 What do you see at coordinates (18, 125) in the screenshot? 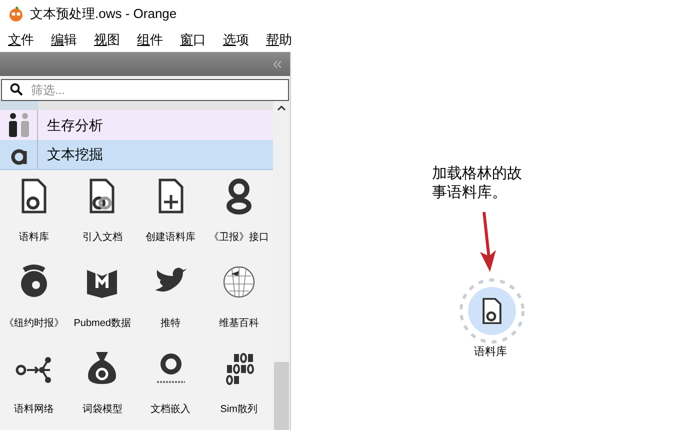
I see `people-icon` at bounding box center [18, 125].